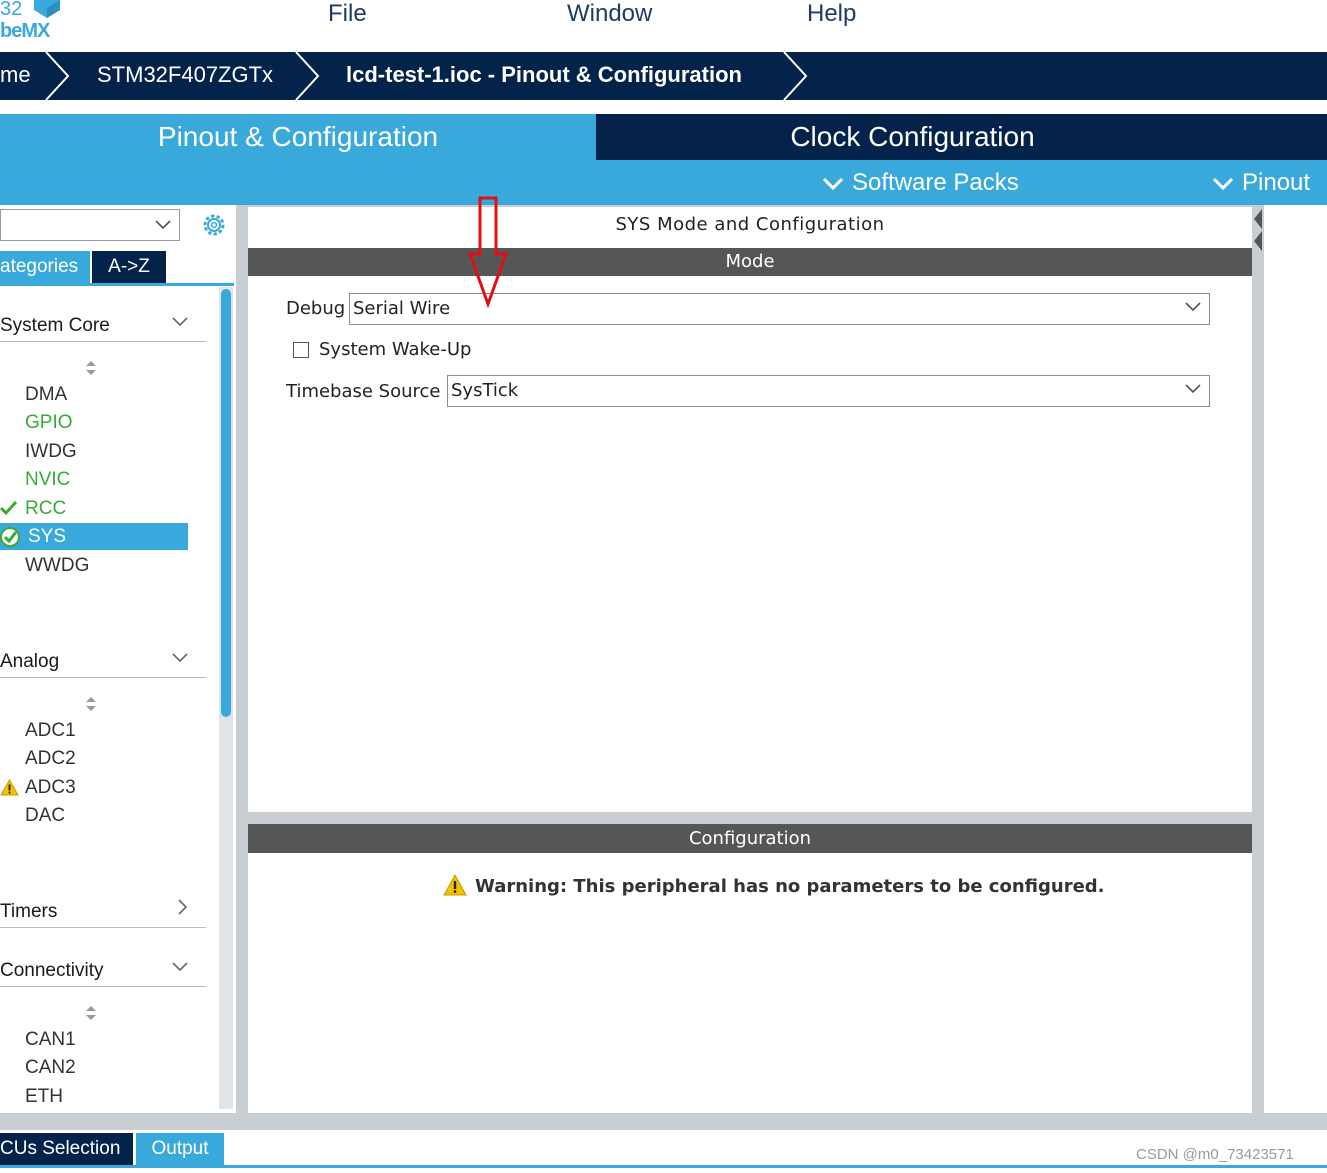  Describe the element at coordinates (66, 1149) in the screenshot. I see `tab-mcus-selection: CUs Selection` at that location.